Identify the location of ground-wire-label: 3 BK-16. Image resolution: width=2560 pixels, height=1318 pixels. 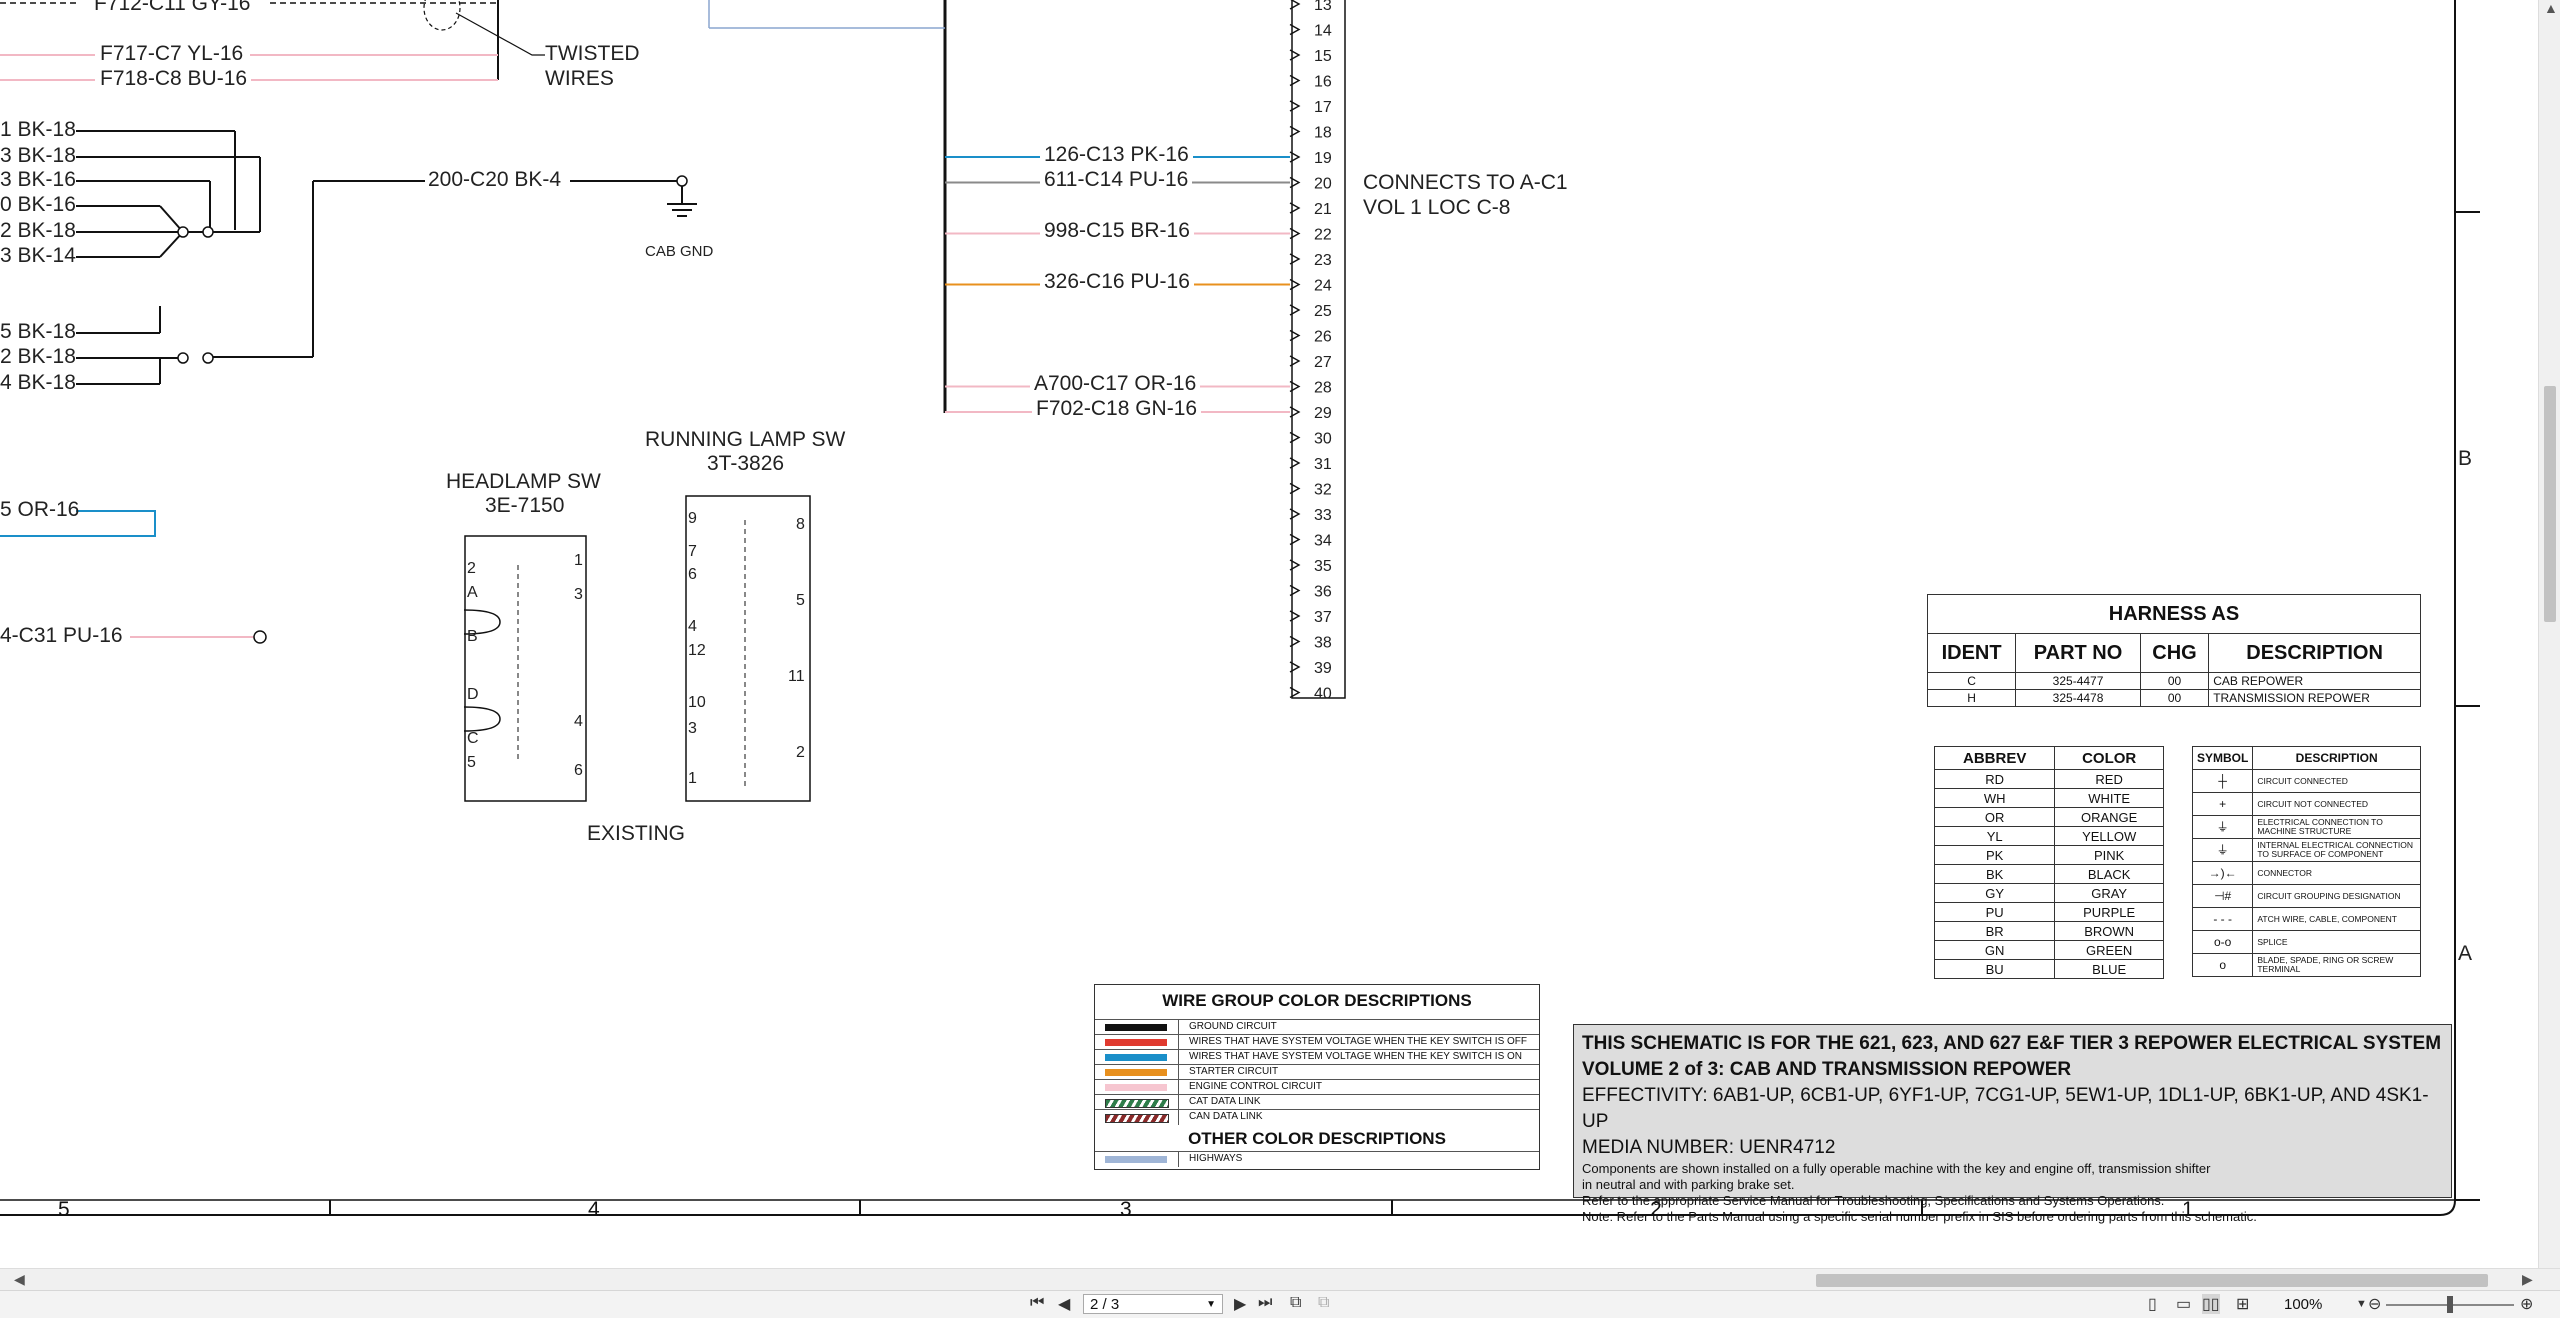
(38, 179).